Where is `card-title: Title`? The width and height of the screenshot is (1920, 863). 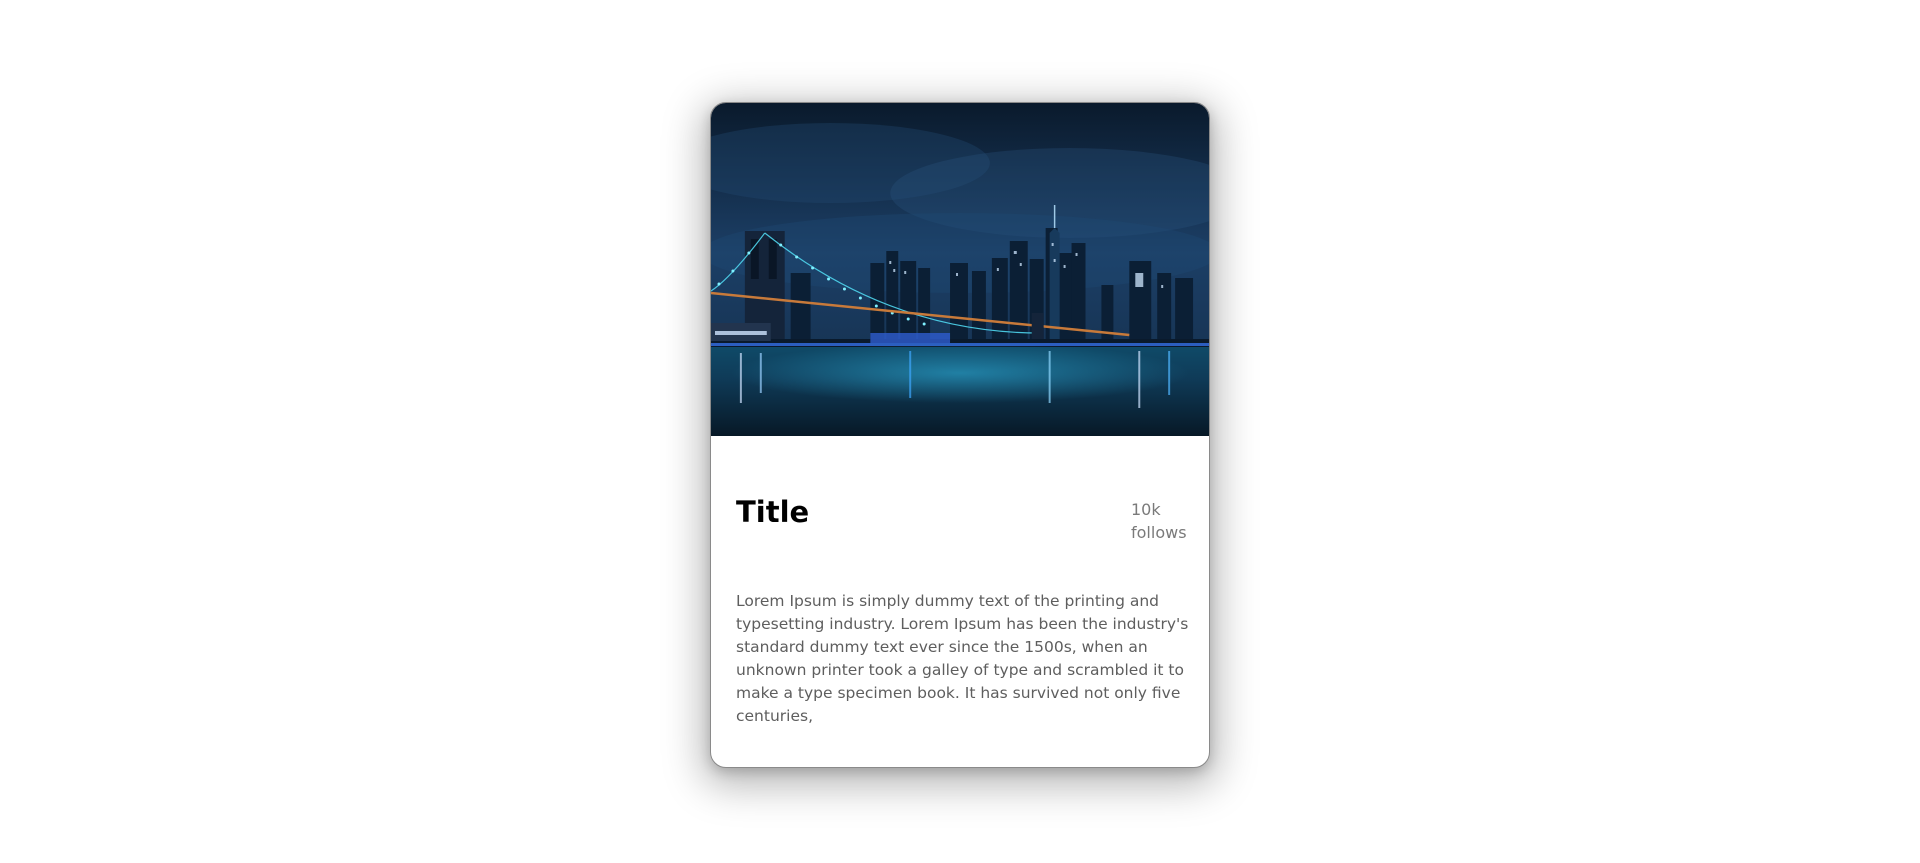
card-title: Title is located at coordinates (773, 512).